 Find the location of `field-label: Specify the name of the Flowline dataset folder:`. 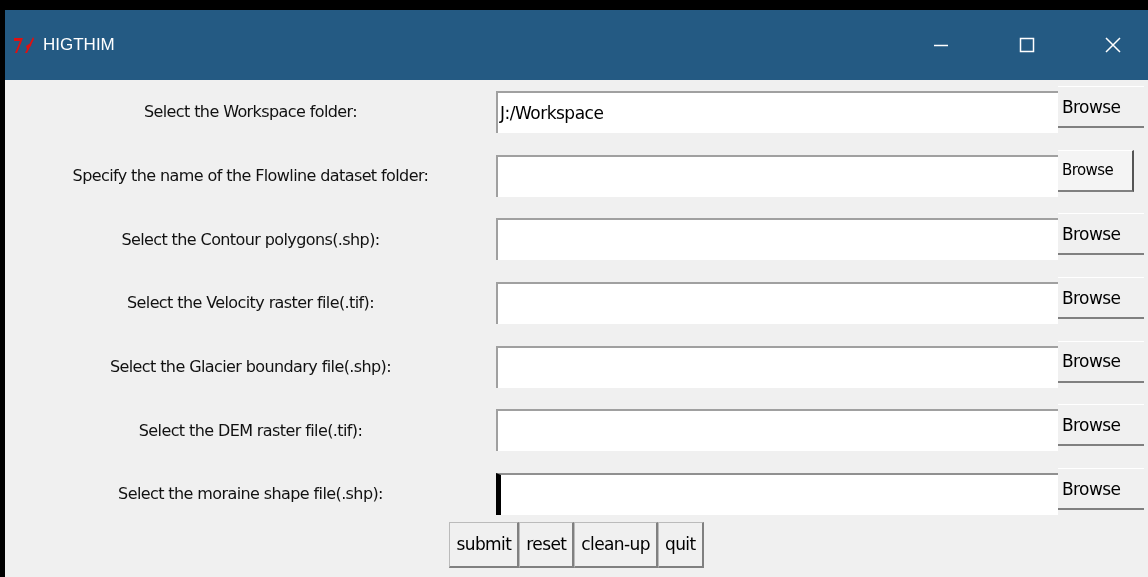

field-label: Specify the name of the Flowline dataset folder: is located at coordinates (250, 176).